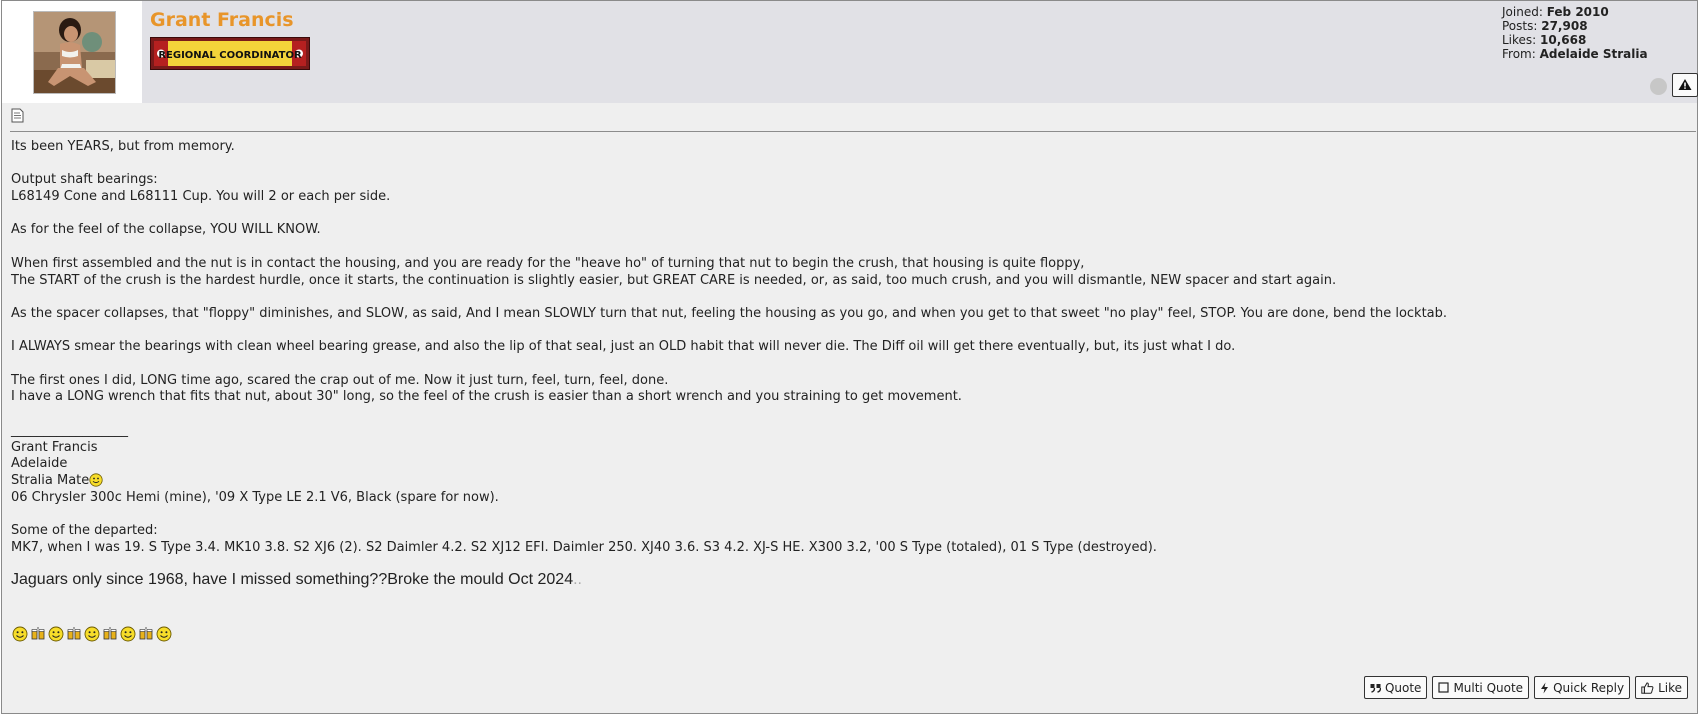  I want to click on signature-name: Grant Francis, so click(54, 447).